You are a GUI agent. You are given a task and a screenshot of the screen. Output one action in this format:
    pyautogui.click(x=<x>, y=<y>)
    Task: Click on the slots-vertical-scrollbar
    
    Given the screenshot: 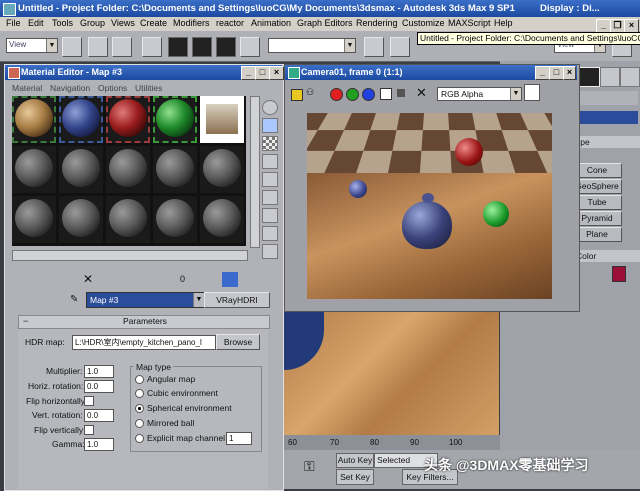 What is the action you would take?
    pyautogui.click(x=255, y=172)
    